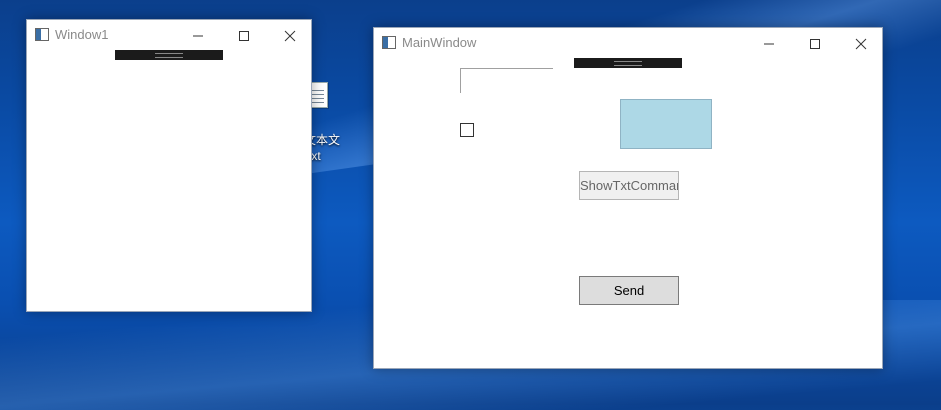  Describe the element at coordinates (628, 43) in the screenshot. I see `main-window-titlebar: MainWindow` at that location.